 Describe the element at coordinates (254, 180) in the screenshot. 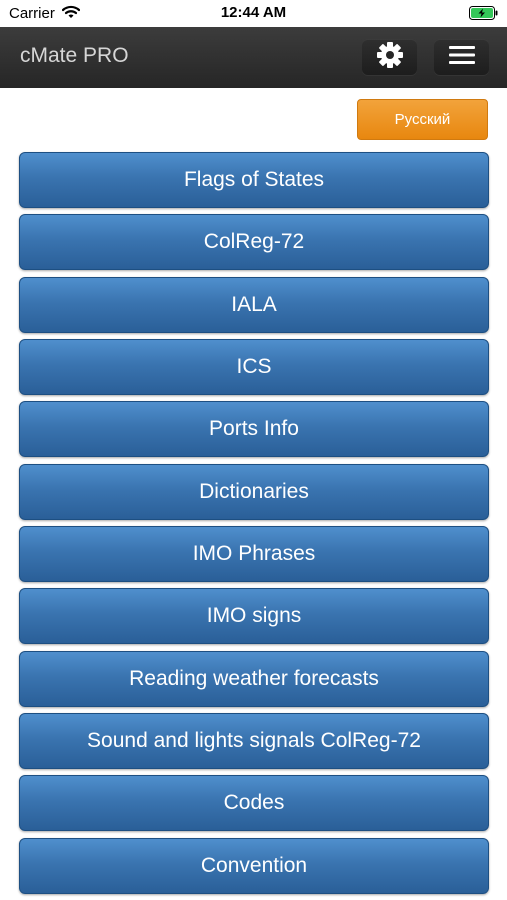

I see `menu-item-flags-of-states: Flags of States` at that location.